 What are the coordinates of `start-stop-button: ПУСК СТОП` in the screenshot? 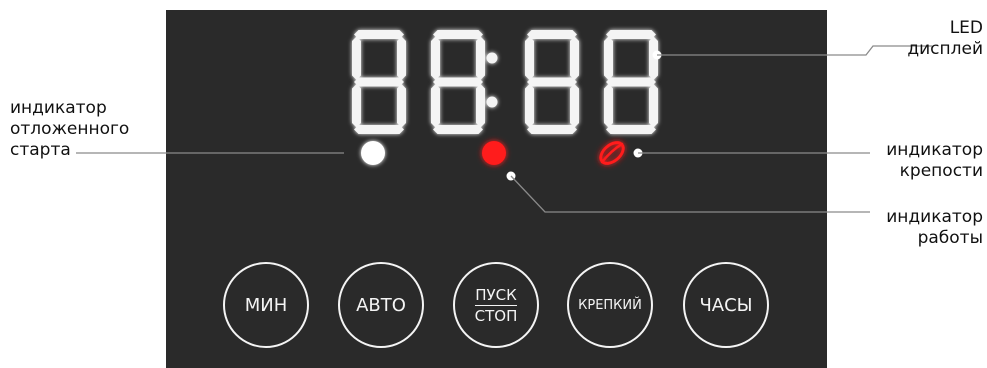 It's located at (496, 305).